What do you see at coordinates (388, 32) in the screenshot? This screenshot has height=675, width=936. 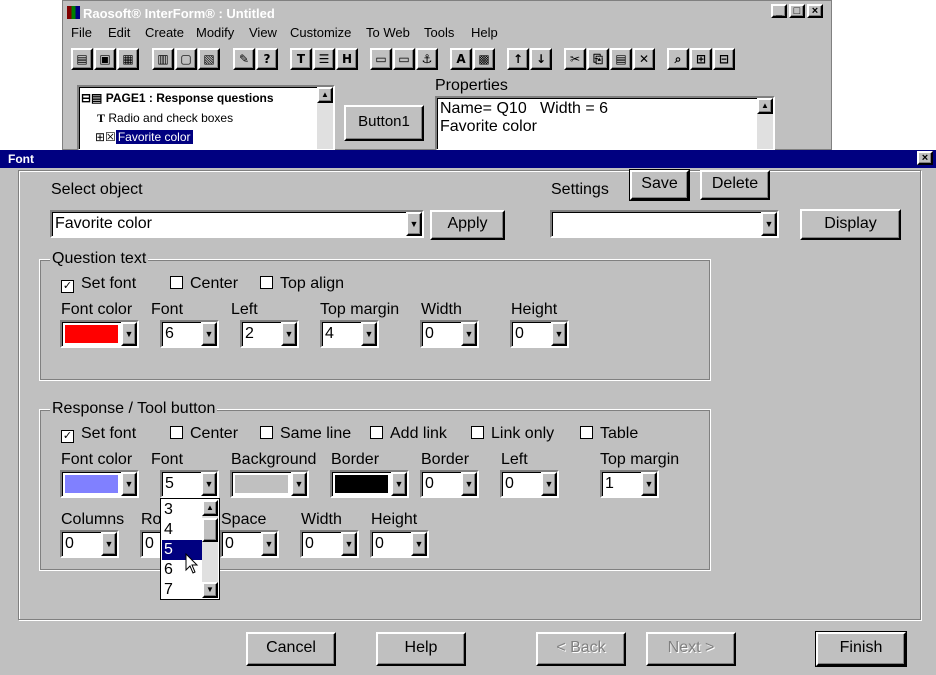 I see `menu-to-web: To Web` at bounding box center [388, 32].